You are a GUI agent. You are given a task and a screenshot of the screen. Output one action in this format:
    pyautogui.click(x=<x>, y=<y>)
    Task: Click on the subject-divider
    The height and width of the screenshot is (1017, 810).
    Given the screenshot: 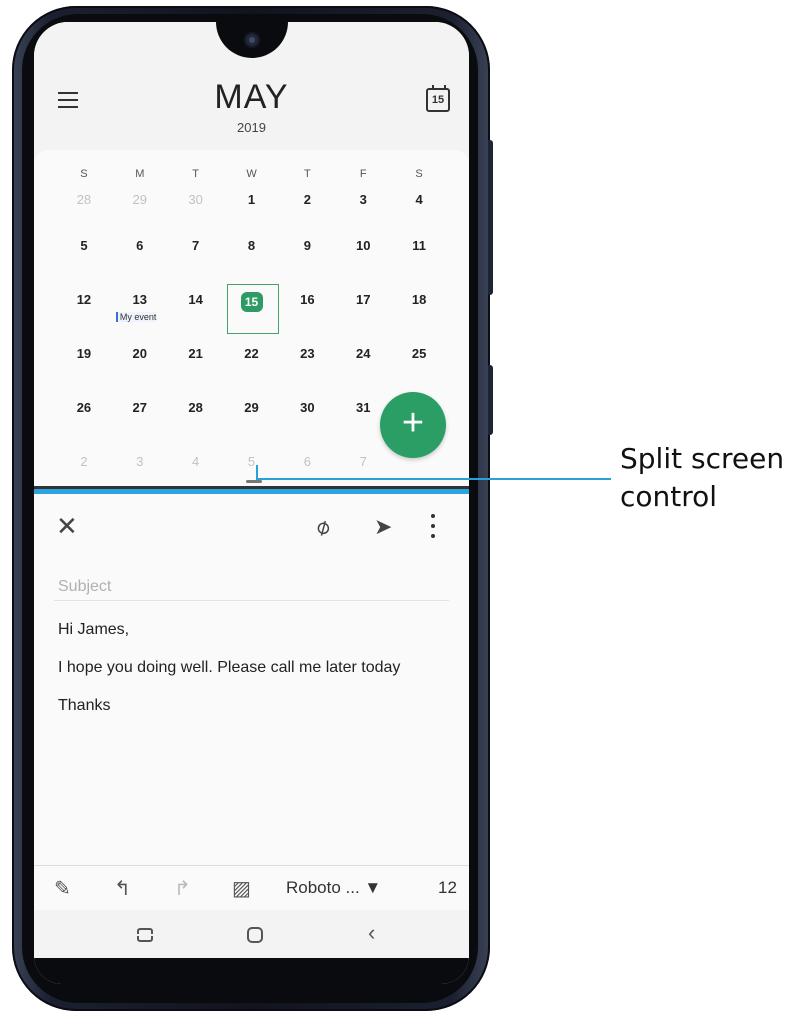 What is the action you would take?
    pyautogui.click(x=251, y=600)
    